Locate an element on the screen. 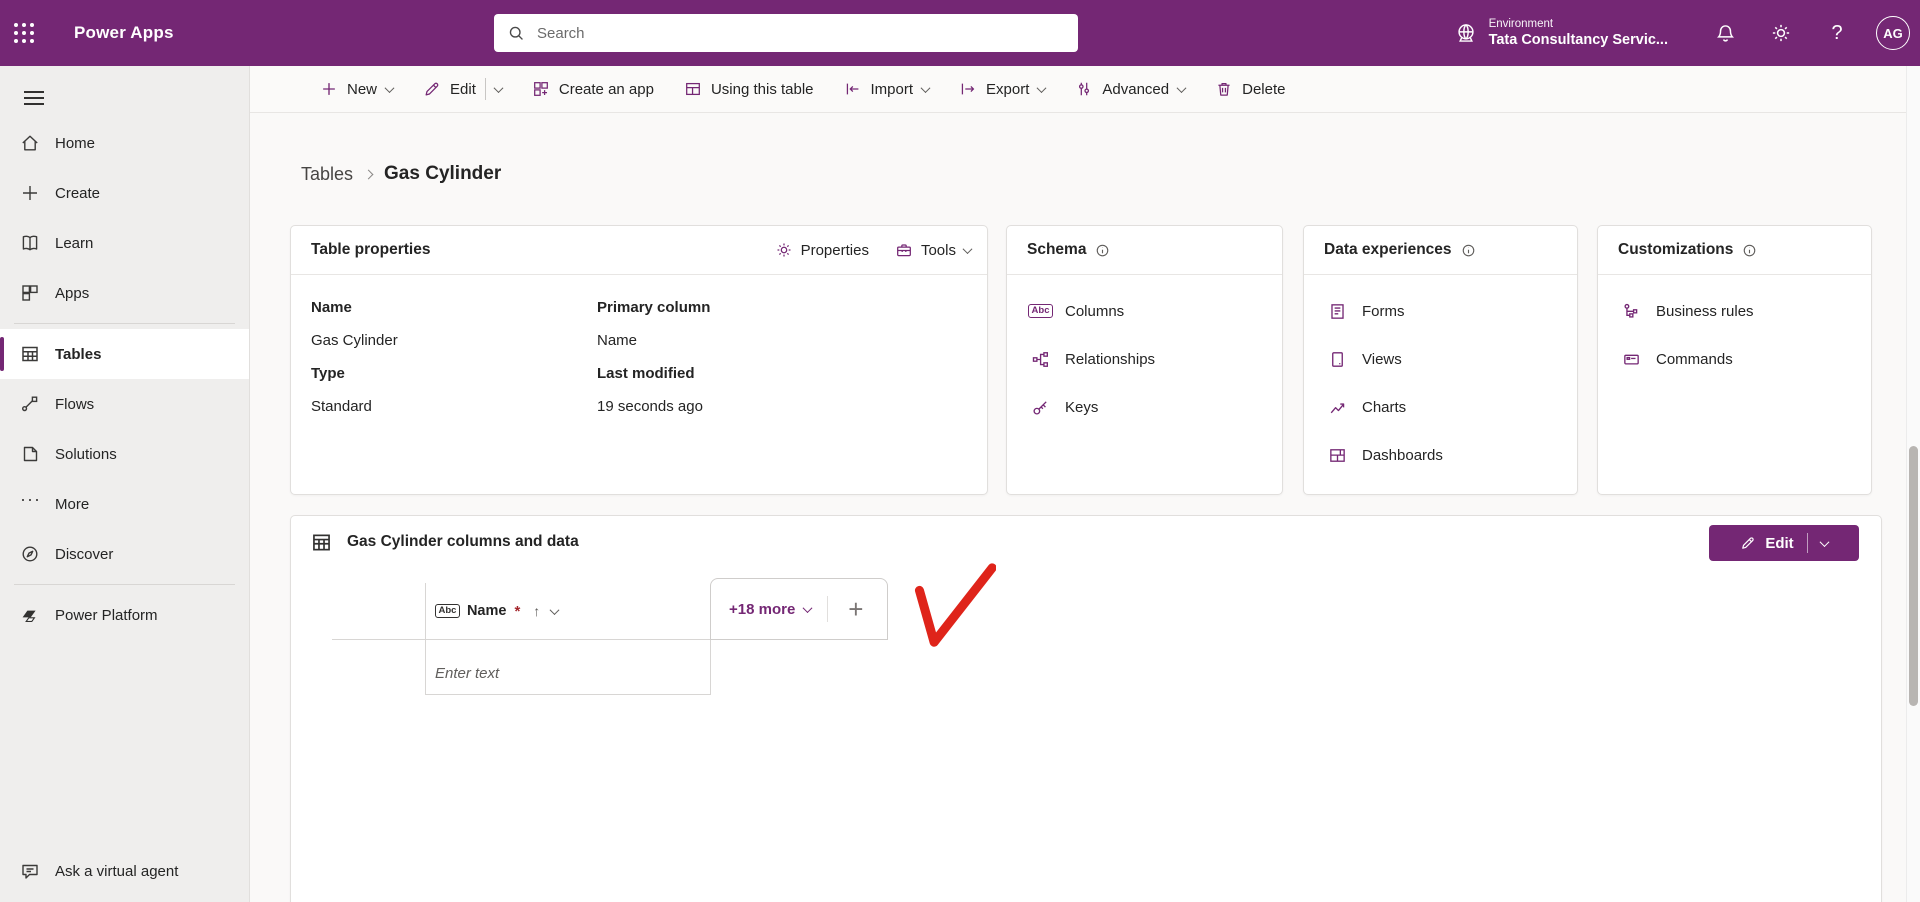 This screenshot has width=1920, height=902. create-an-app-button: Create an app is located at coordinates (593, 89).